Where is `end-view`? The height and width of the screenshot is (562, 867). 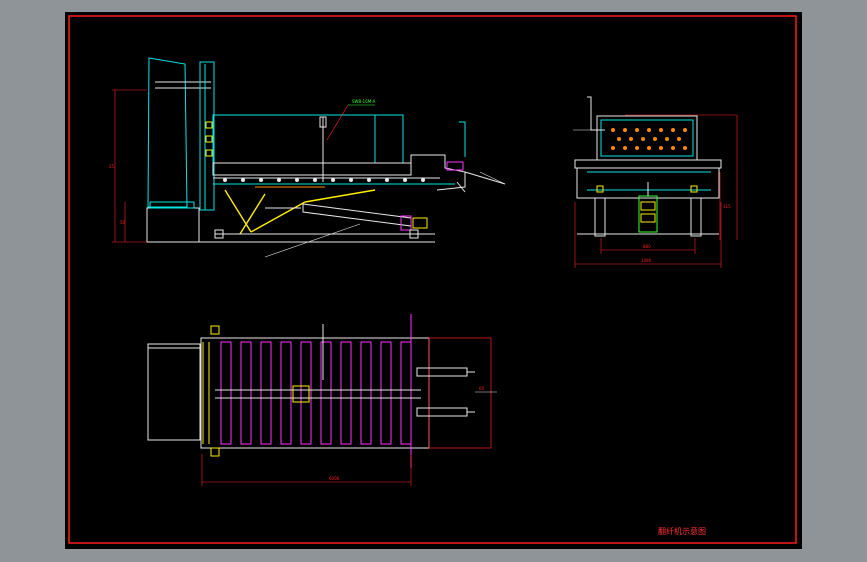 end-view is located at coordinates (655, 182).